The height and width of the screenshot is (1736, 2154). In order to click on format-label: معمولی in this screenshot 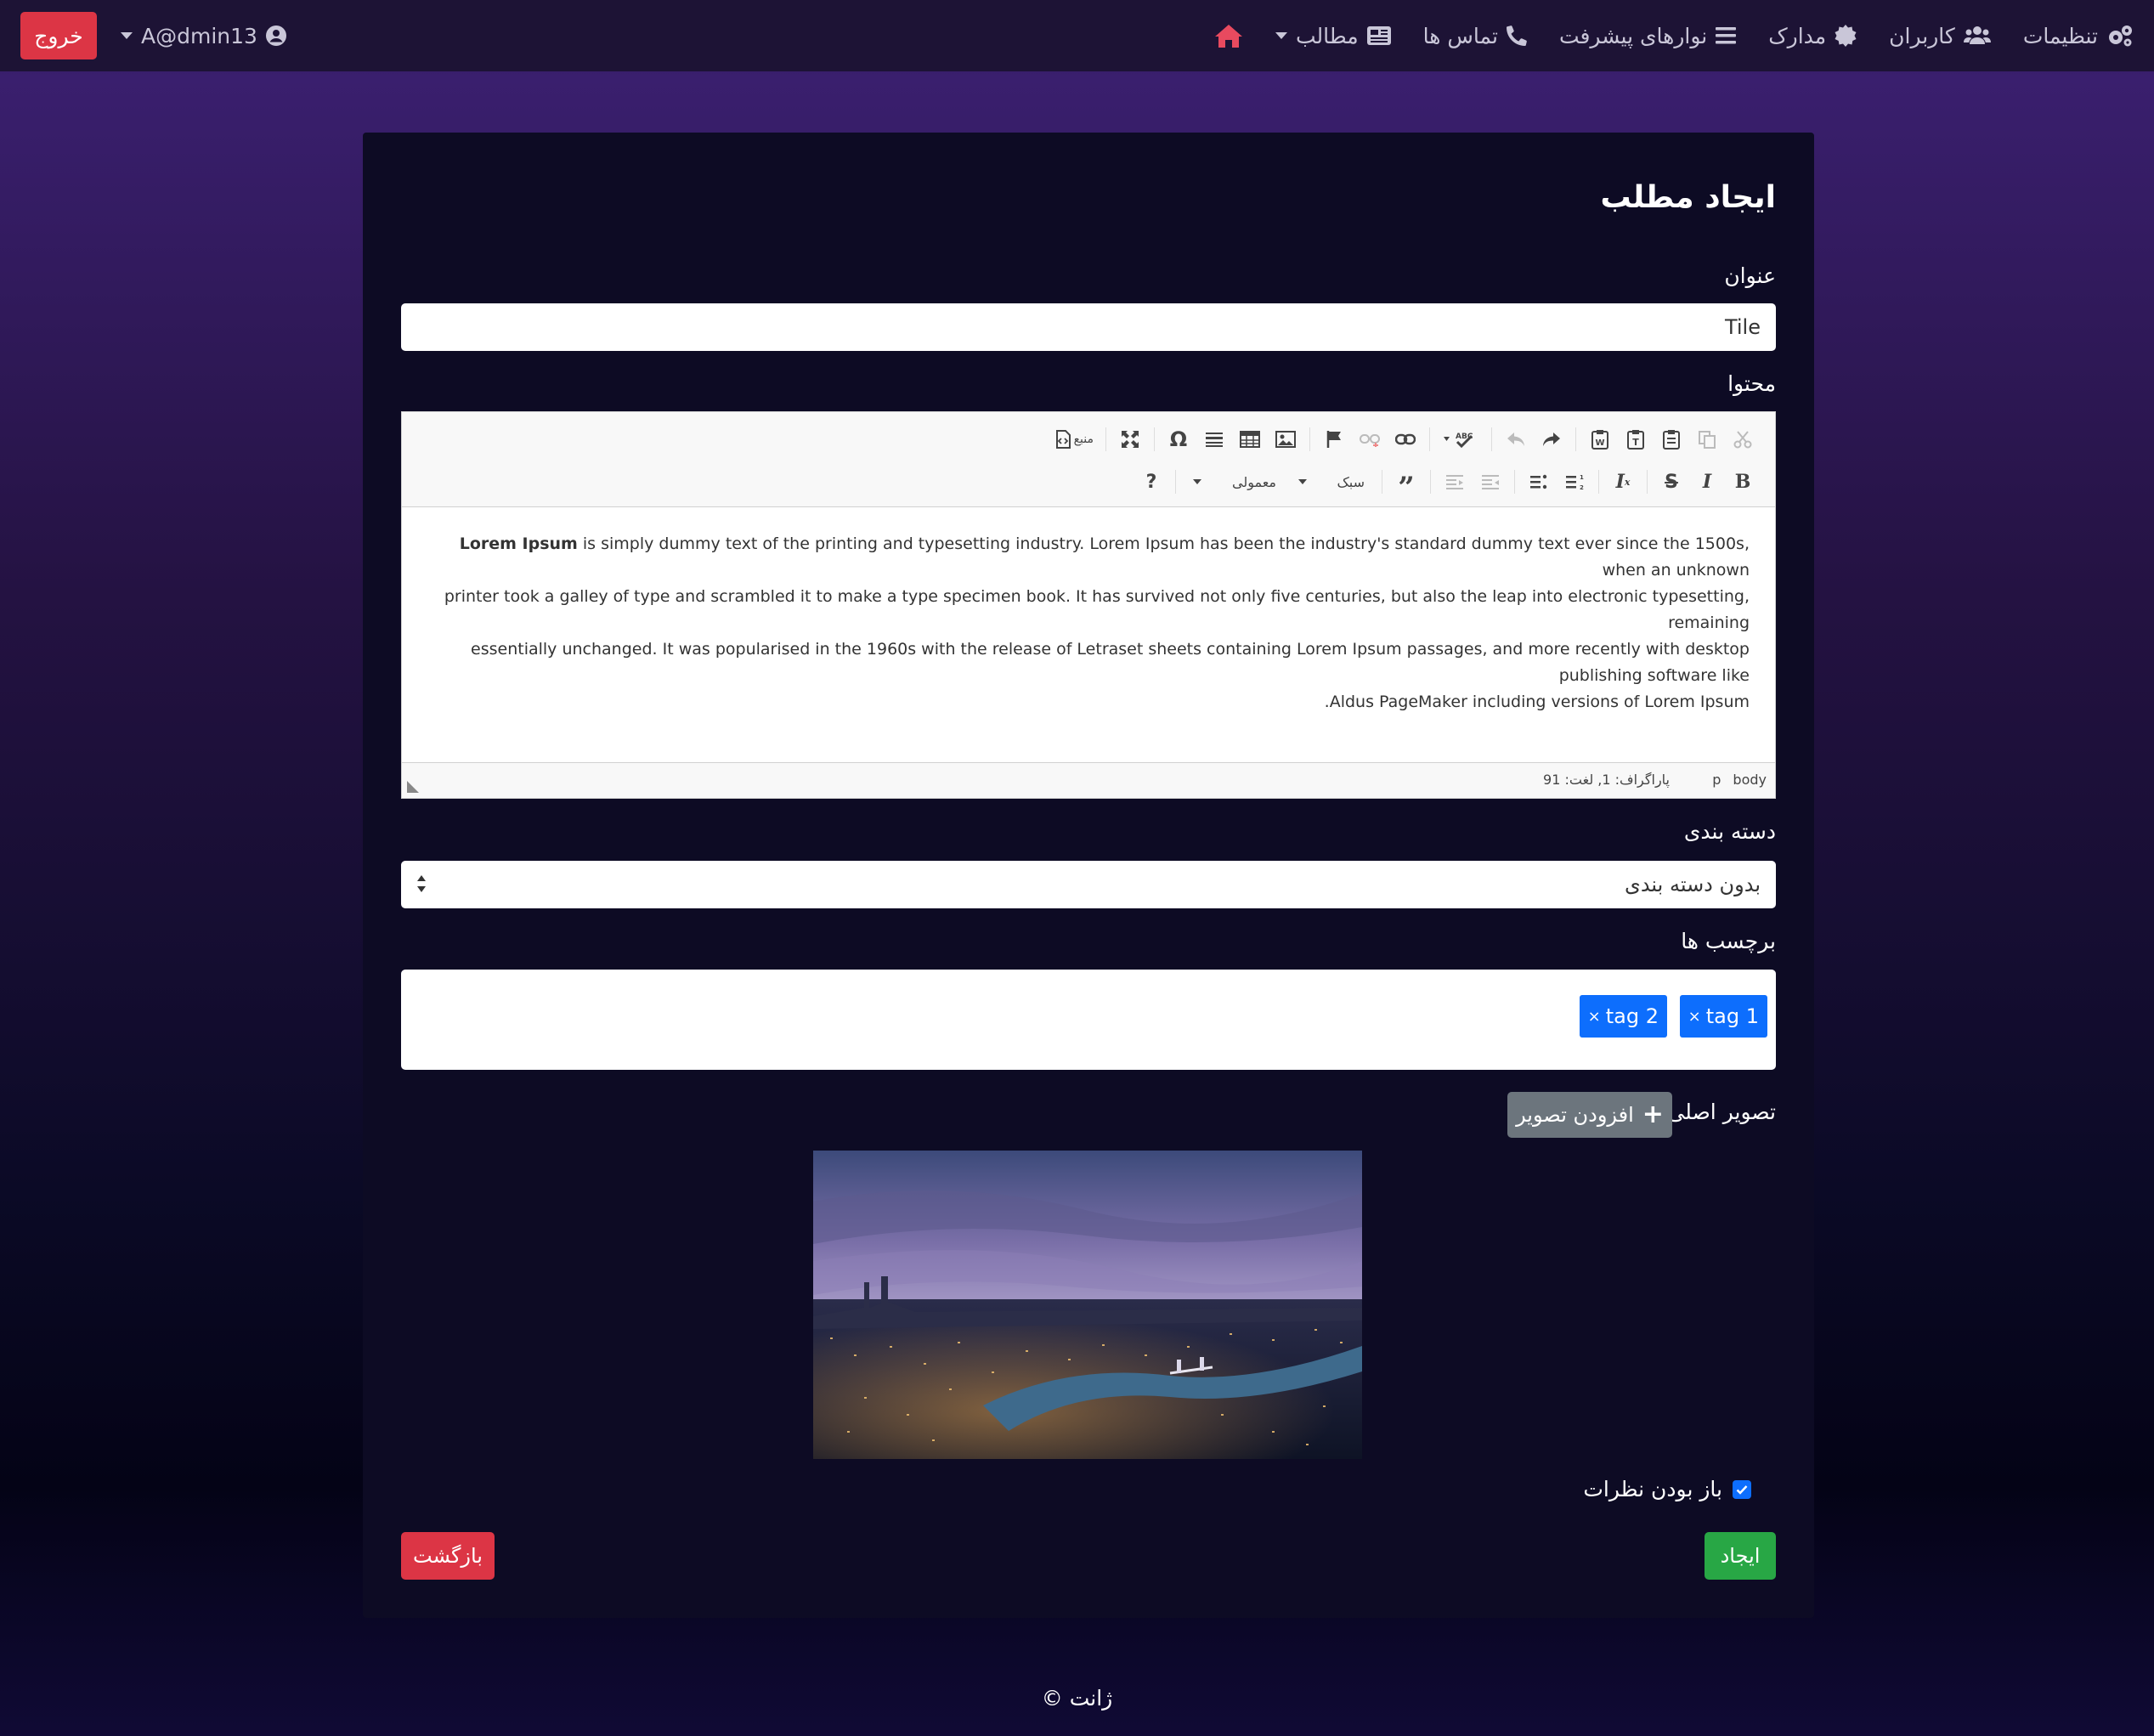, I will do `click(1253, 482)`.